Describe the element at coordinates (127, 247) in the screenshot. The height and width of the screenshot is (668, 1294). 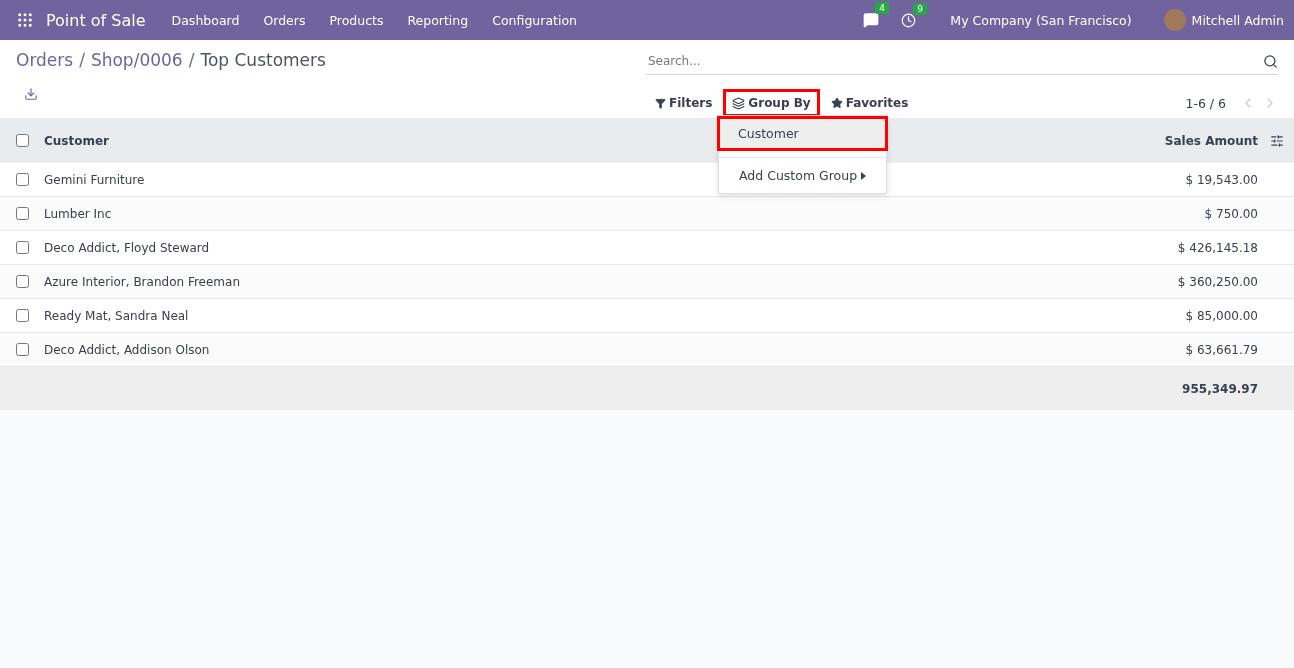
I see `customer-cell-text: Deco Addict, Floyd Steward` at that location.